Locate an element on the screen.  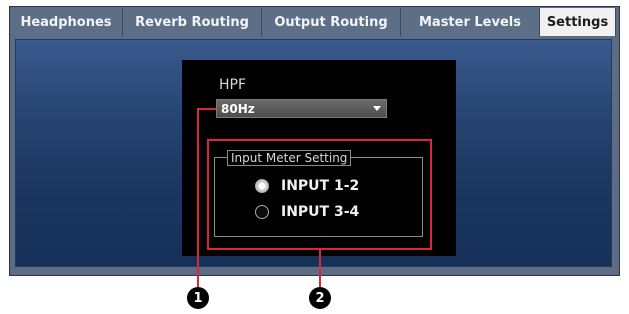
radio-label-input-1-2: INPUT 1-2 is located at coordinates (320, 186).